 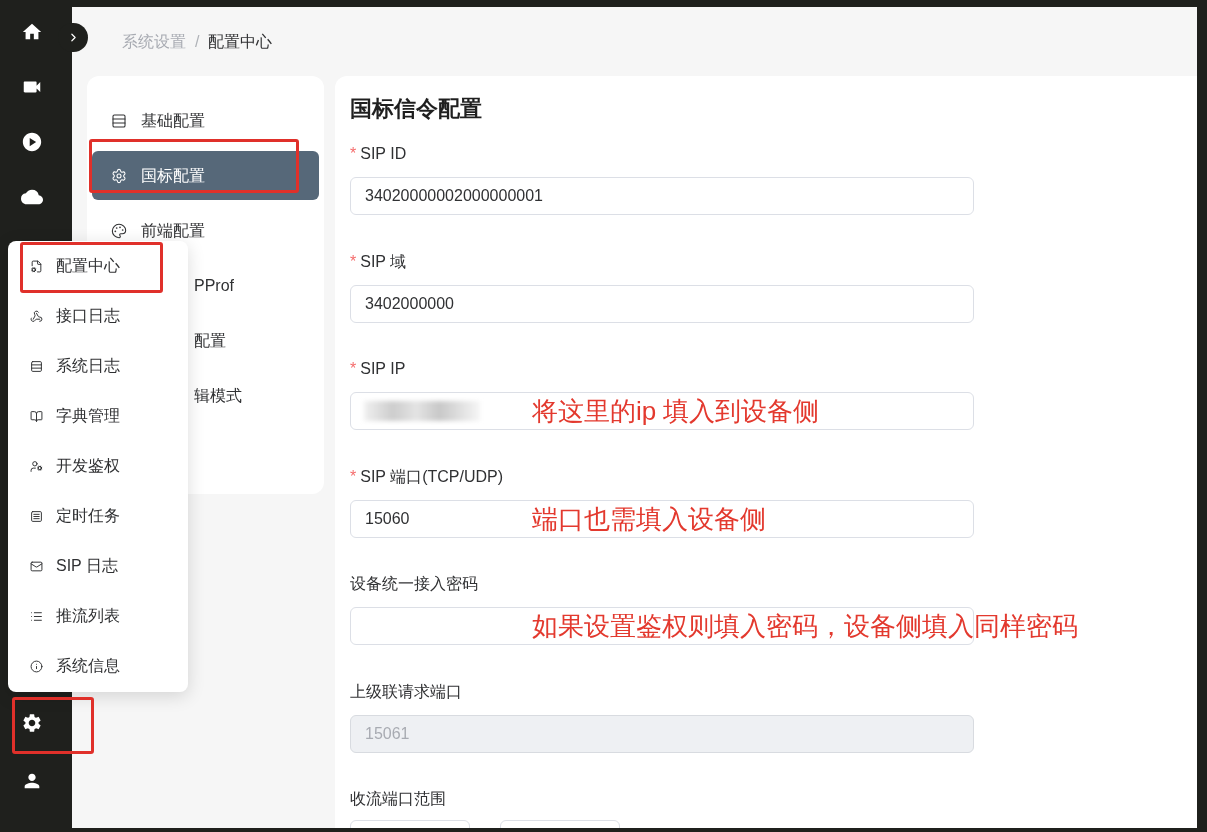 What do you see at coordinates (406, 691) in the screenshot?
I see `field-label: 上级联请求端口` at bounding box center [406, 691].